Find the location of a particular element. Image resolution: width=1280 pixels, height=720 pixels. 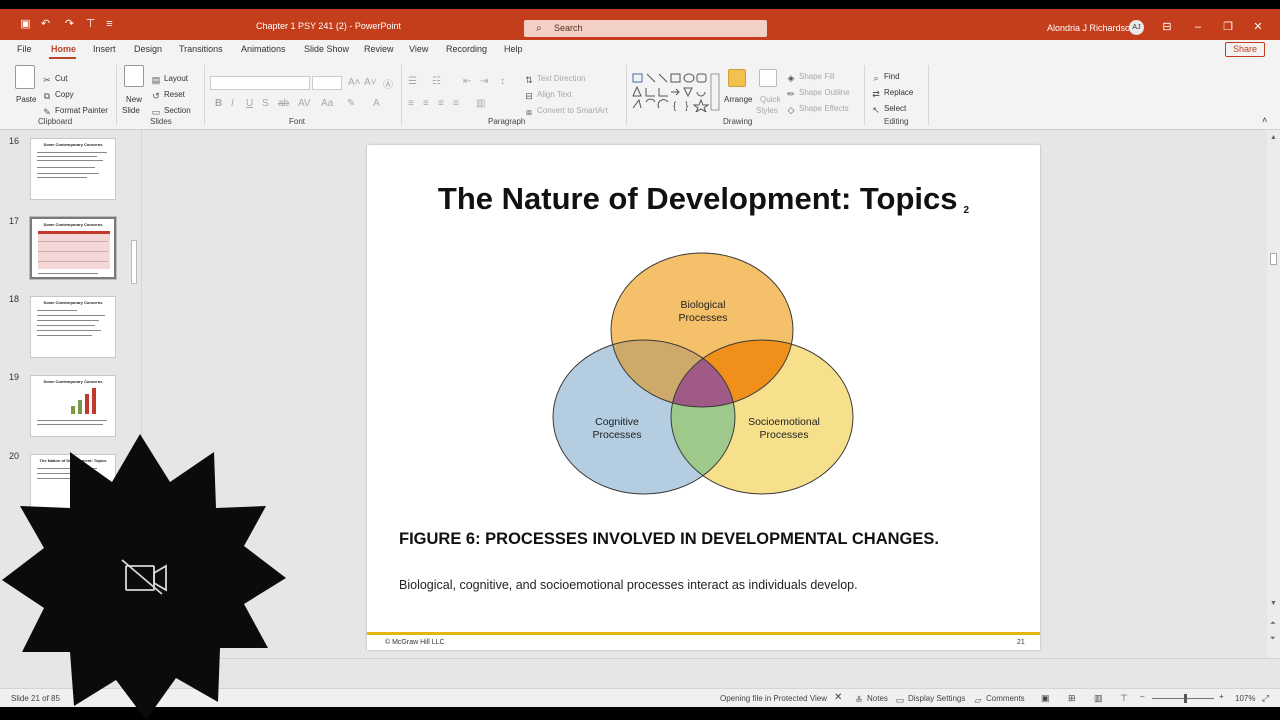

tab-file: File is located at coordinates (24, 49).